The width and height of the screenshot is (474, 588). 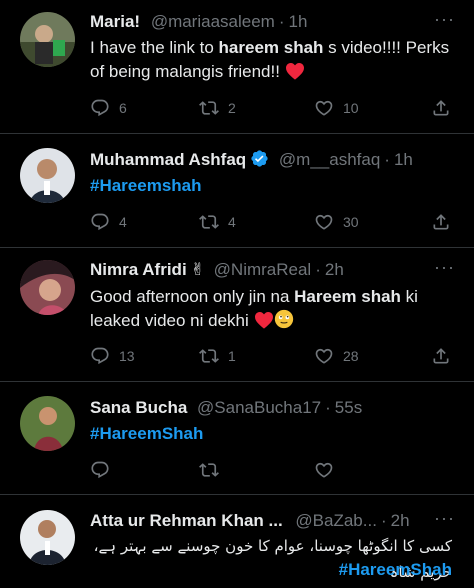 I want to click on like-button: 28, so click(x=336, y=356).